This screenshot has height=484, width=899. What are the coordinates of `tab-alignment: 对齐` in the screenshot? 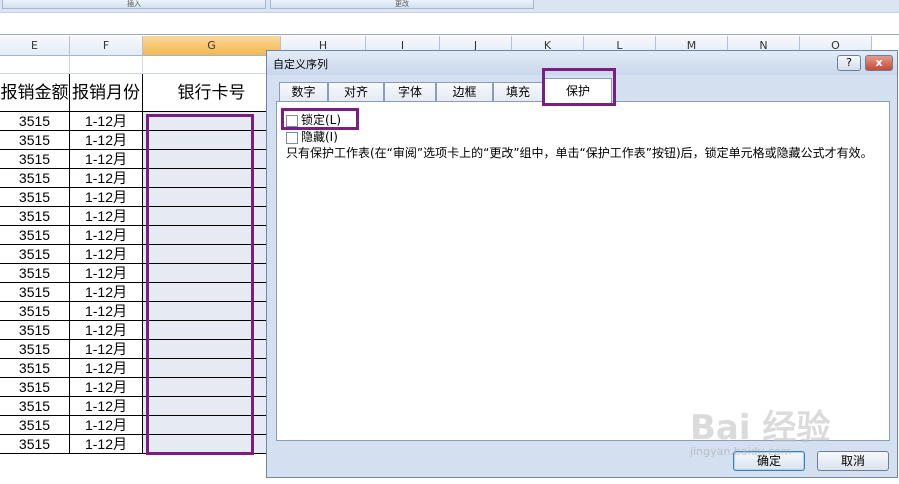 It's located at (356, 92).